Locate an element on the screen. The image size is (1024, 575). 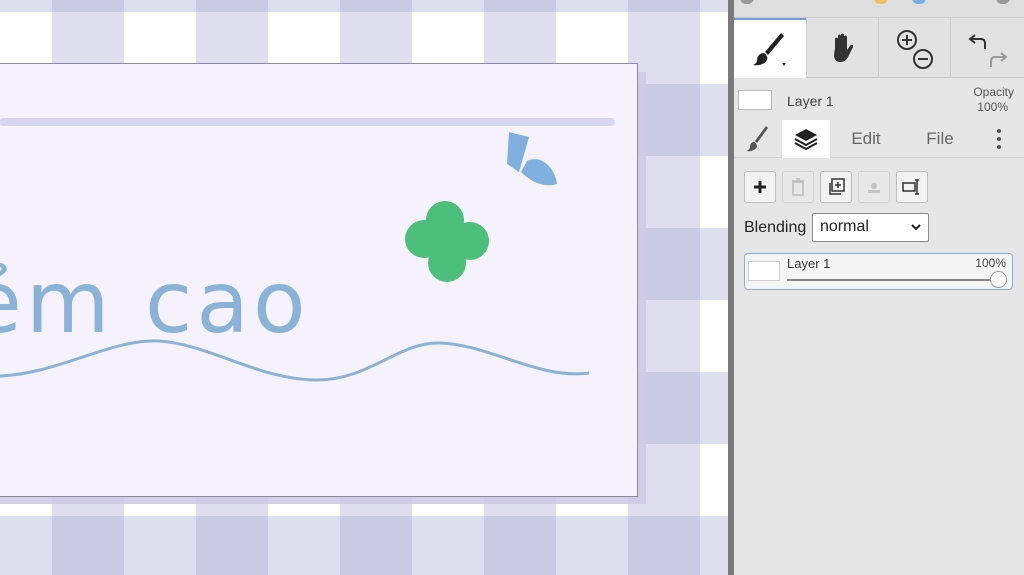
hand-icon is located at coordinates (843, 47).